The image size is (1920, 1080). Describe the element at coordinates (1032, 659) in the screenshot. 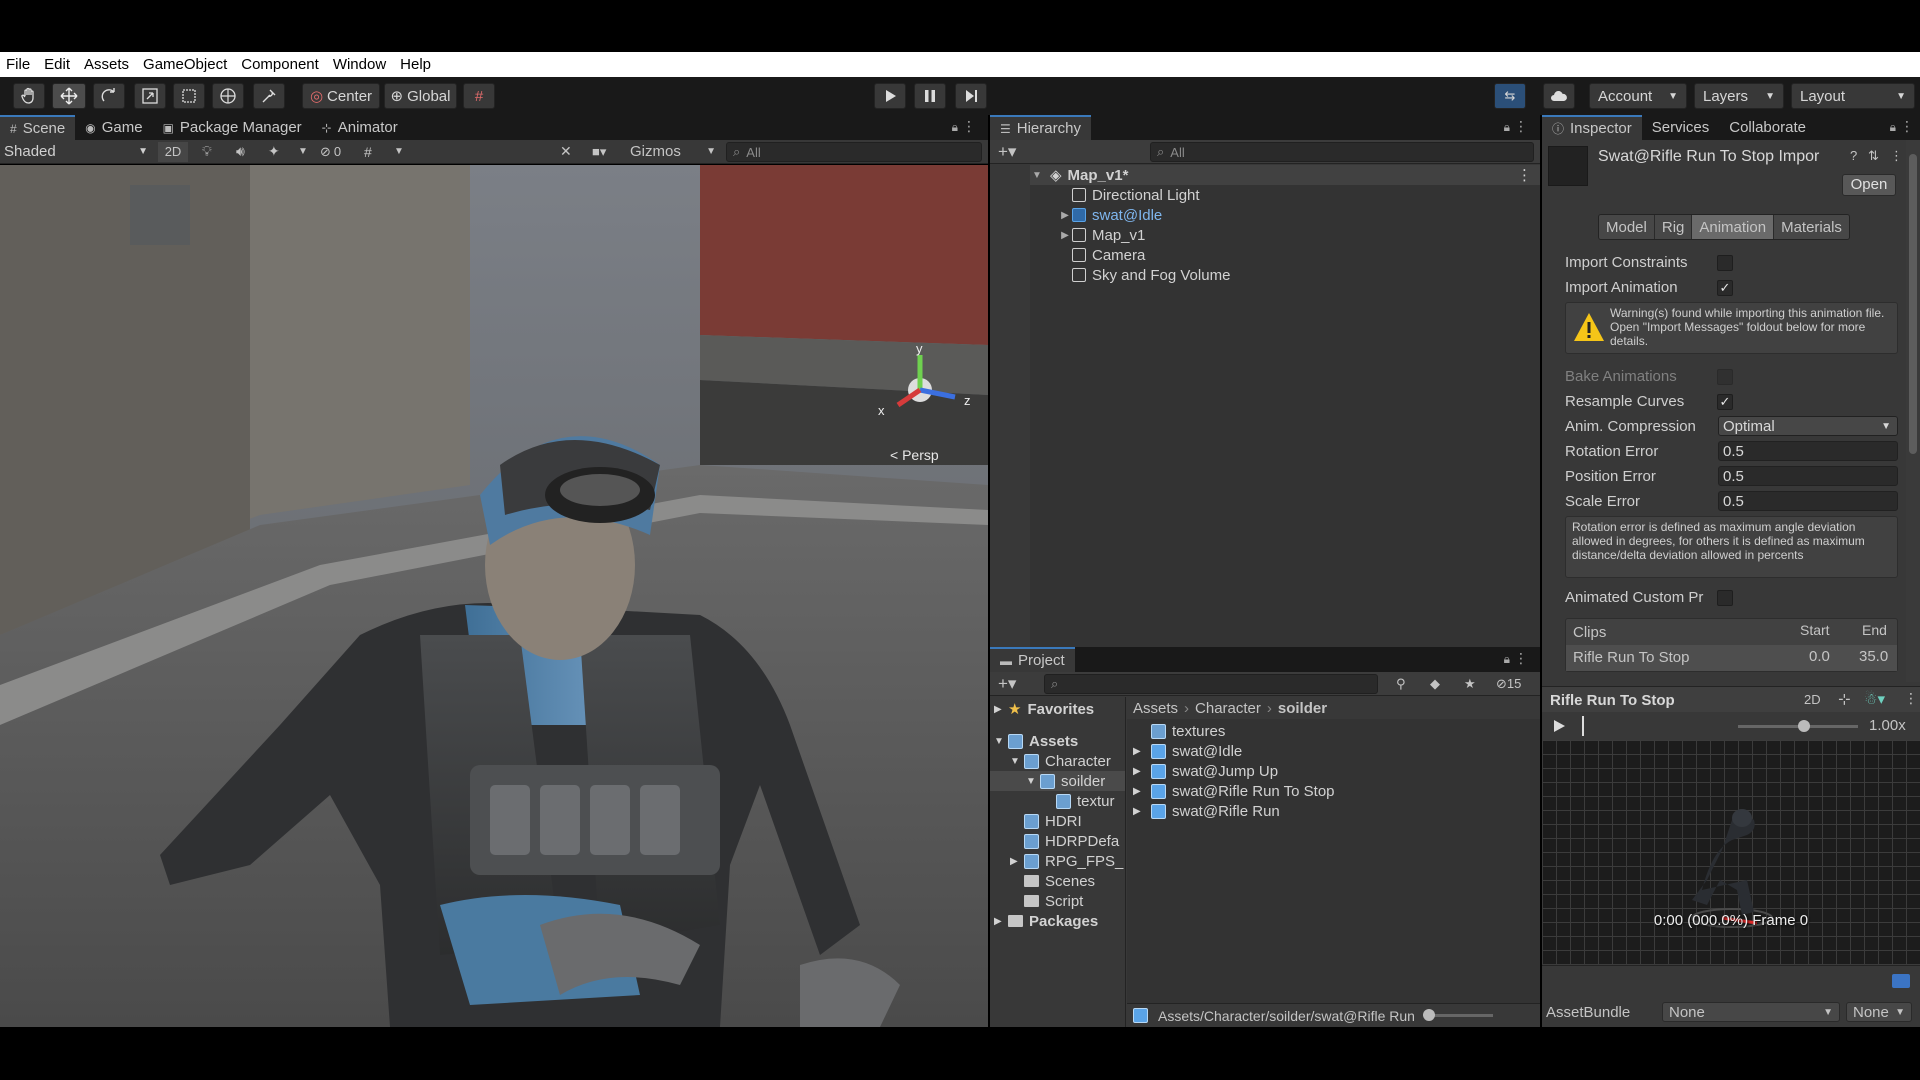

I see `tab-project: ▬ Project` at that location.